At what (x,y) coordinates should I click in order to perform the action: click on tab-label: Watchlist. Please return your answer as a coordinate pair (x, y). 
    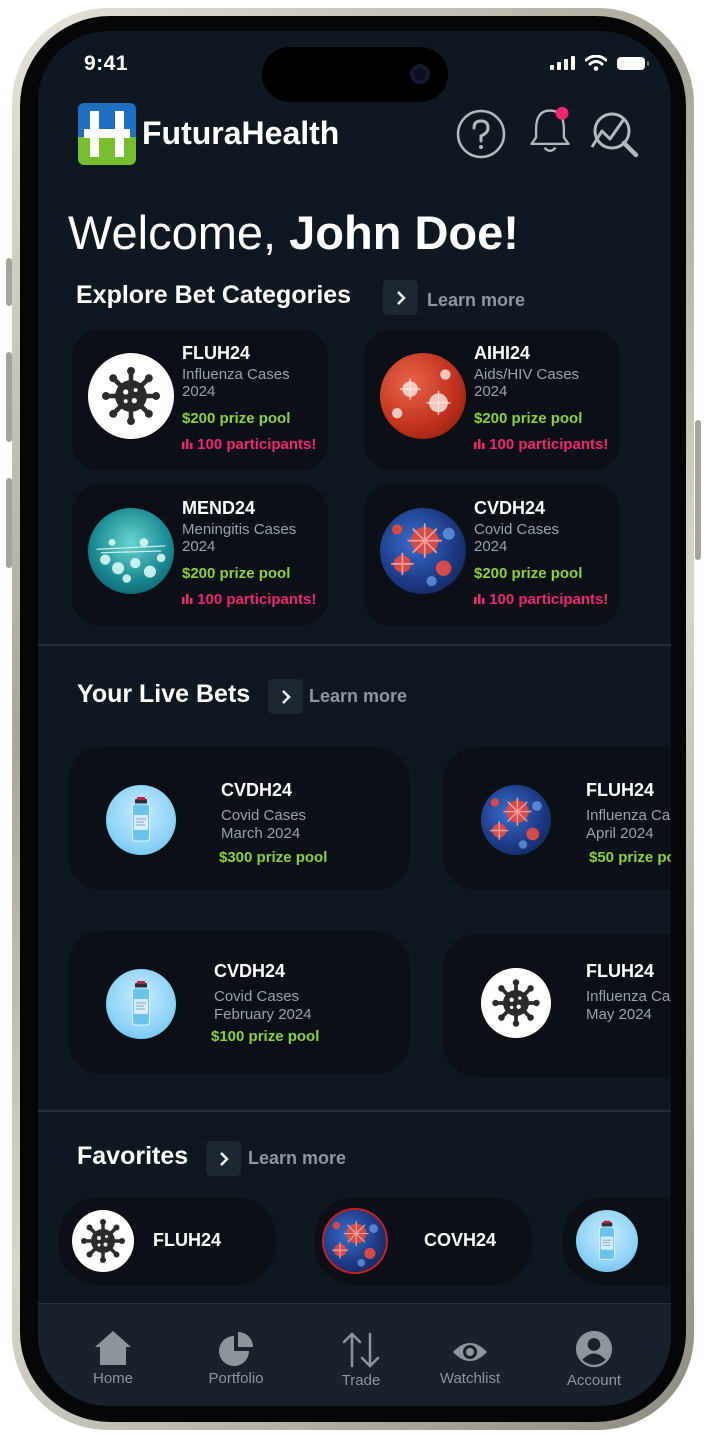
    Looking at the image, I should click on (470, 1378).